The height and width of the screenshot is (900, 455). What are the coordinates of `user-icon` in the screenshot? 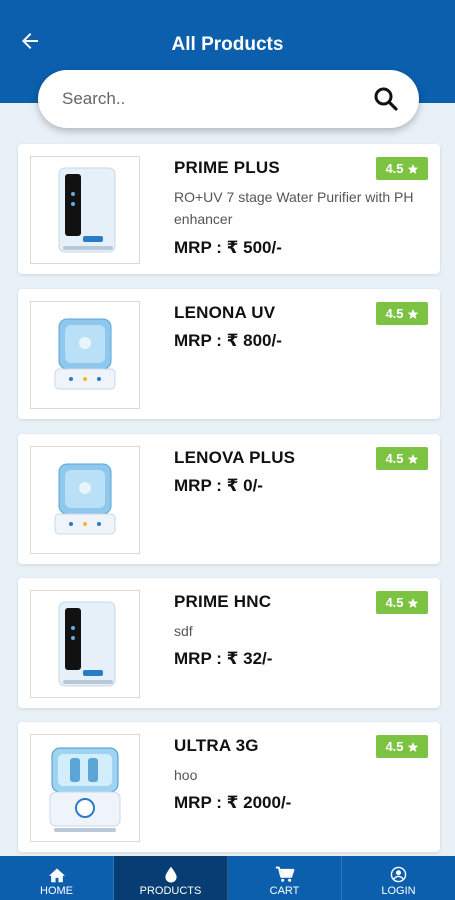 It's located at (398, 874).